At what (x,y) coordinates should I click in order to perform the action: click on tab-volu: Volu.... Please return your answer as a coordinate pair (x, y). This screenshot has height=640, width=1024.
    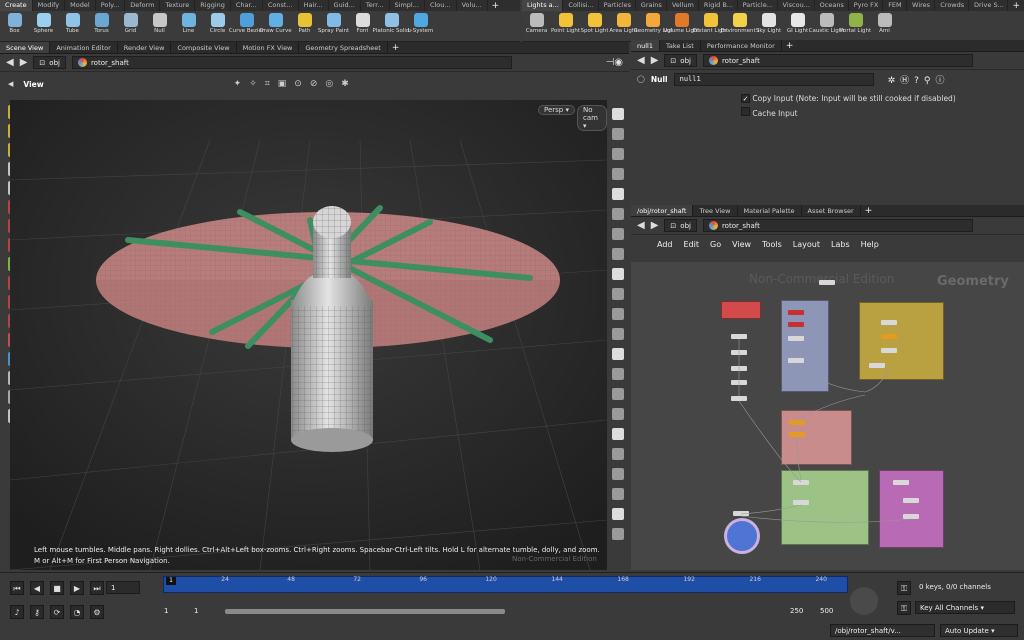
    Looking at the image, I should click on (472, 5).